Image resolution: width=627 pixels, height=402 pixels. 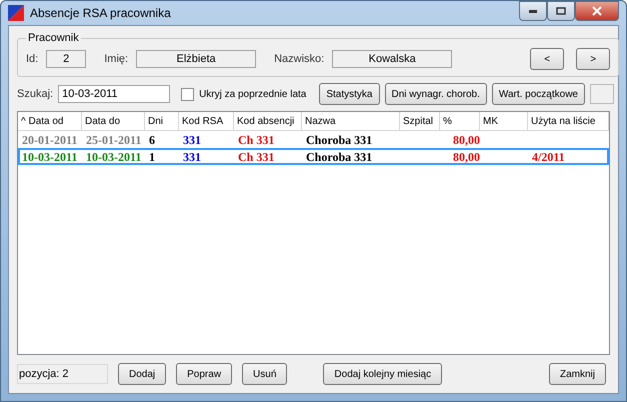 I want to click on minimize-icon, so click(x=533, y=11).